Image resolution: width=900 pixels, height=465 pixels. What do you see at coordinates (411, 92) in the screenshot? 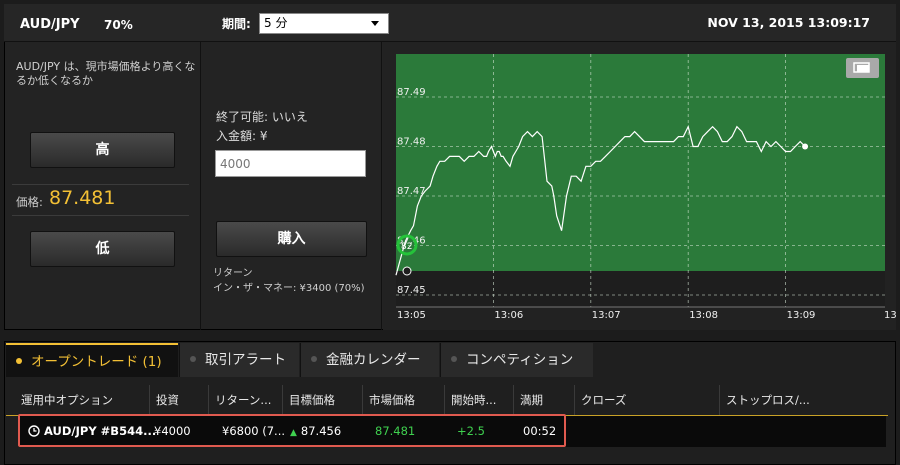
I see `y-tick-label: 87.49` at bounding box center [411, 92].